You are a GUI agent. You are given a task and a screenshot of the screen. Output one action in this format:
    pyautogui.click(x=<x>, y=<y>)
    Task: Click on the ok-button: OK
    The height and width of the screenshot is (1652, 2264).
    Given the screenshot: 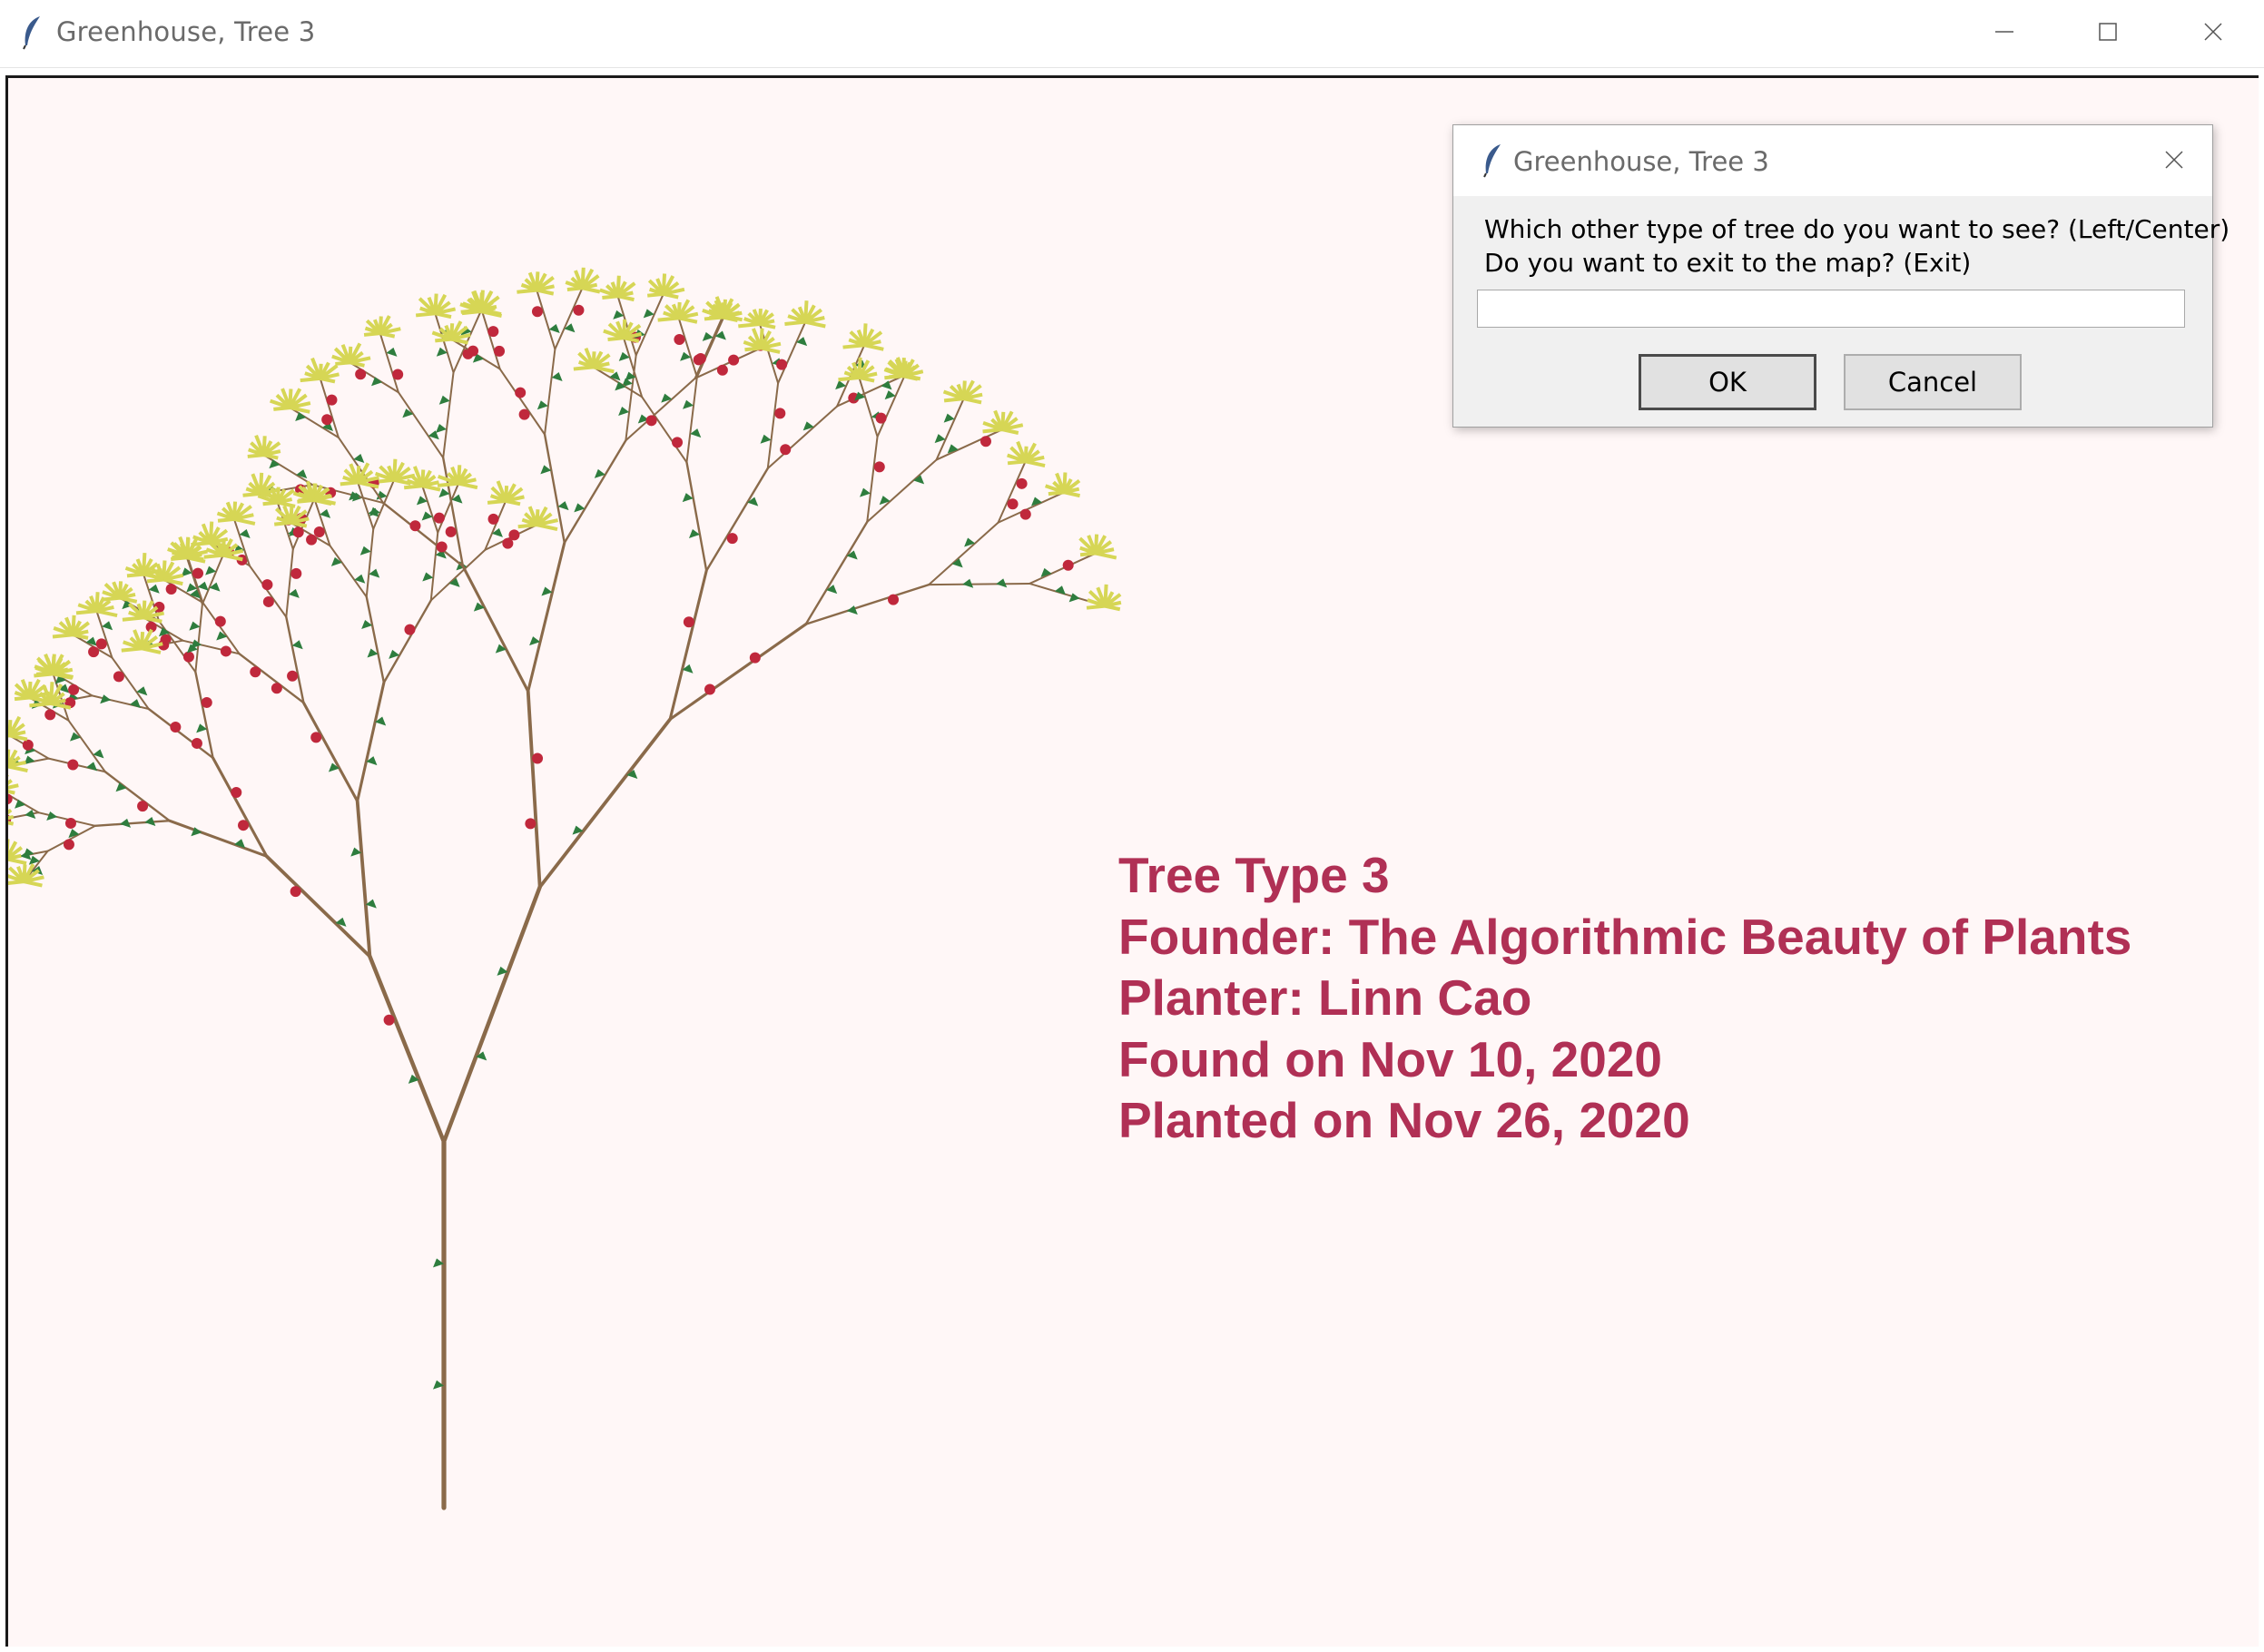 What is the action you would take?
    pyautogui.click(x=1728, y=382)
    